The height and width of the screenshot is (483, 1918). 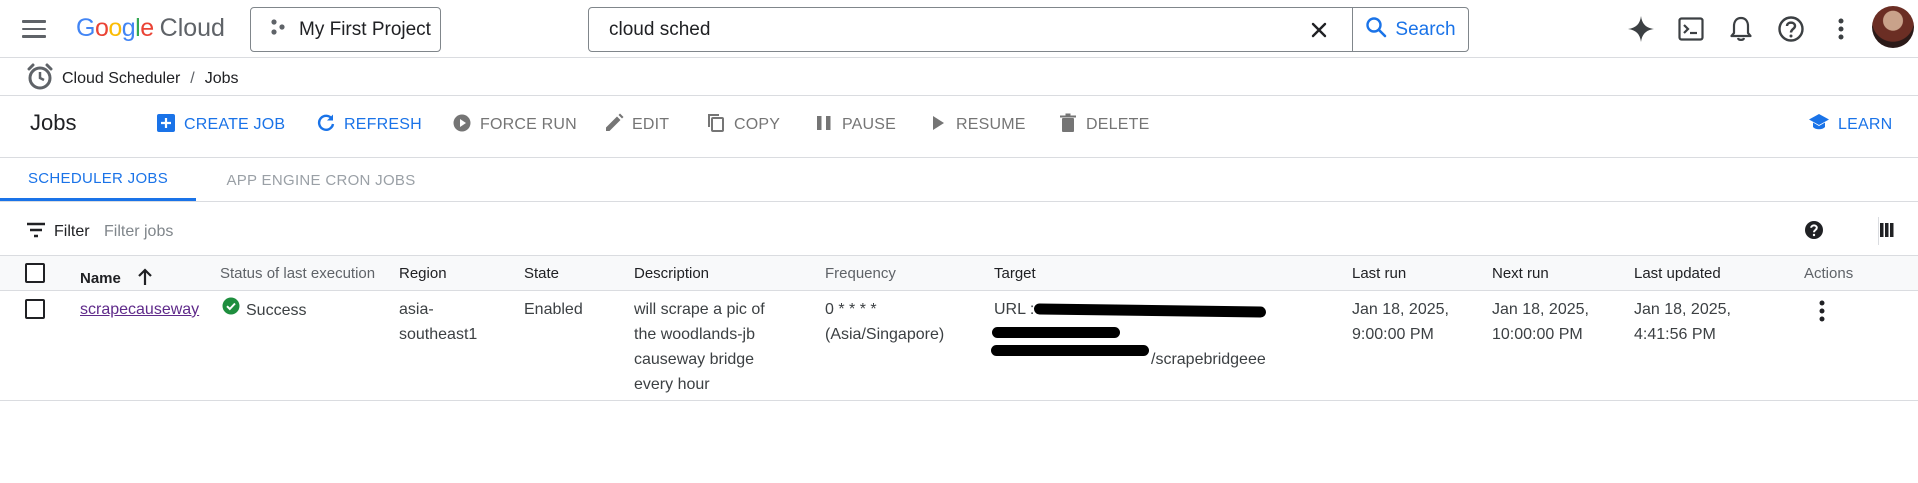 I want to click on top-bar: Google Cloud My First Project Search, so click(x=959, y=29).